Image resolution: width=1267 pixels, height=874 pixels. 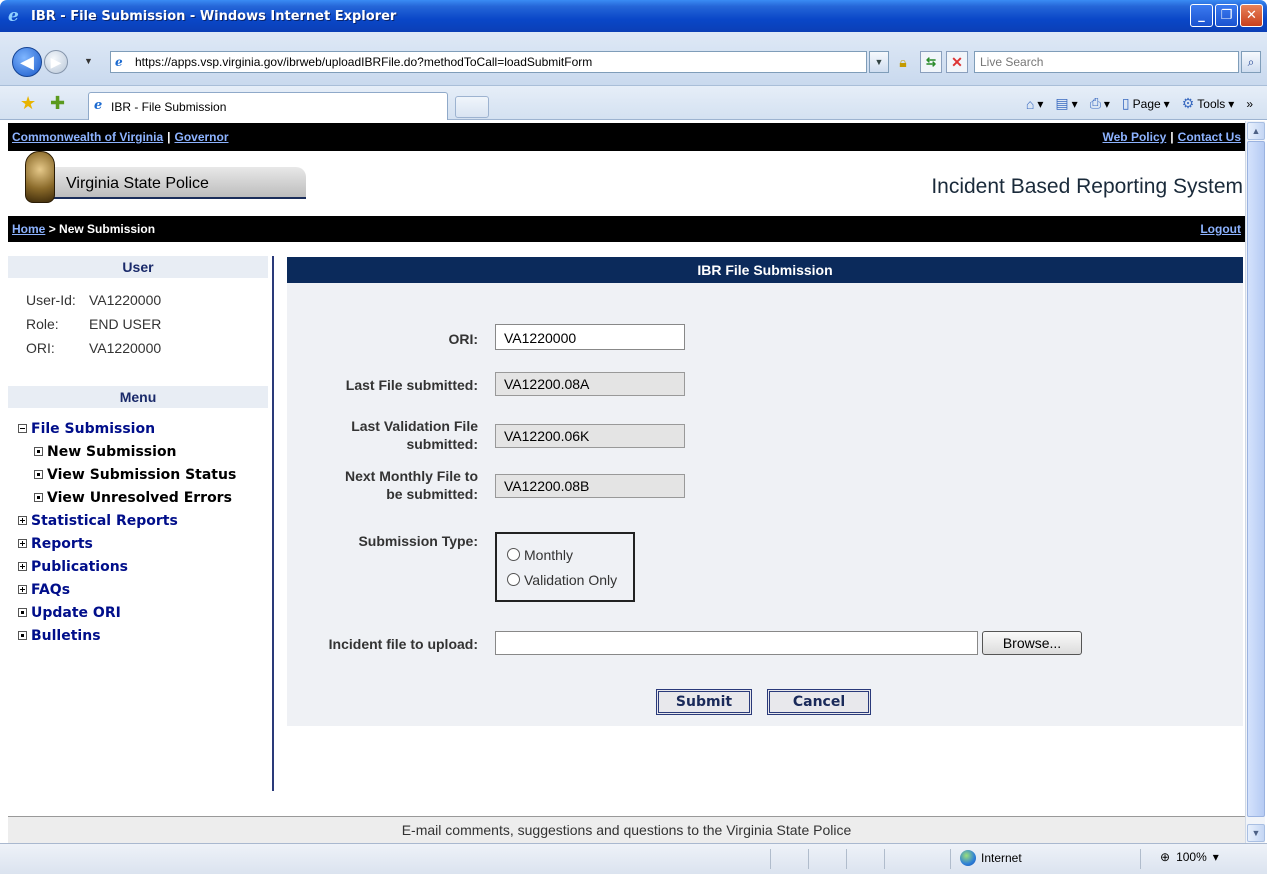 What do you see at coordinates (1220, 229) in the screenshot?
I see `logout-link: Logout` at bounding box center [1220, 229].